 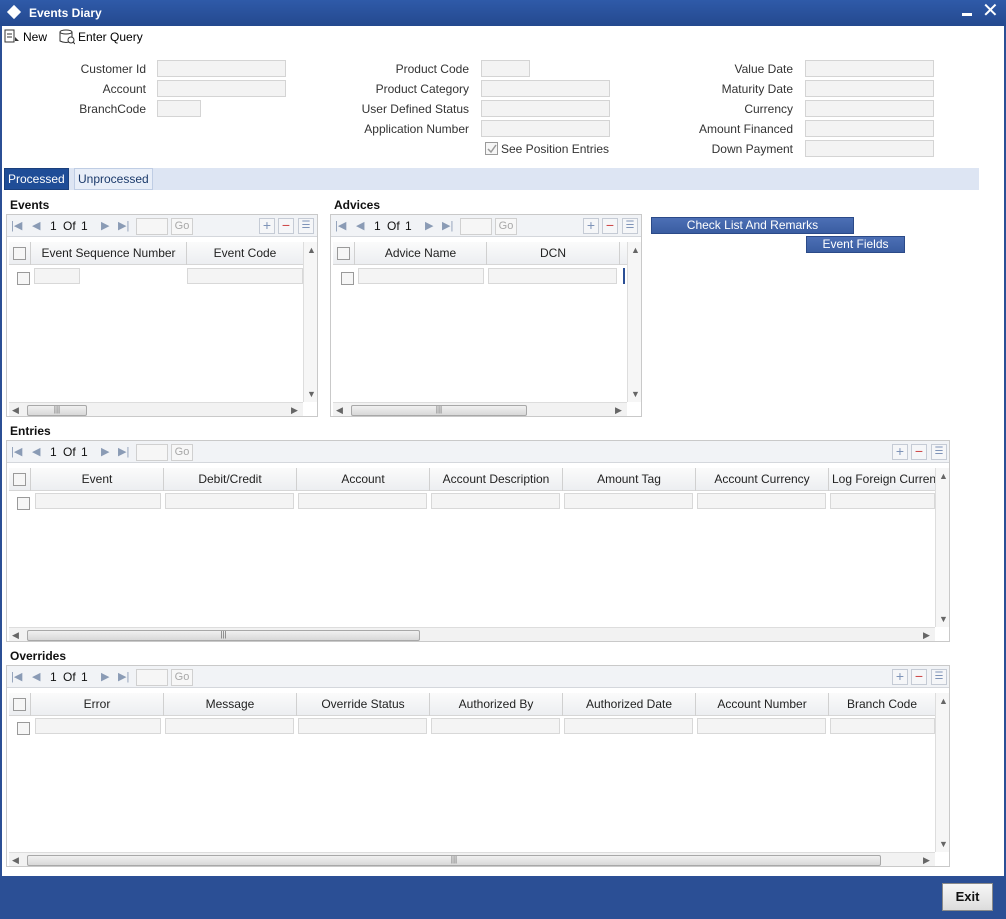 What do you see at coordinates (869, 148) in the screenshot?
I see `down-payment-field` at bounding box center [869, 148].